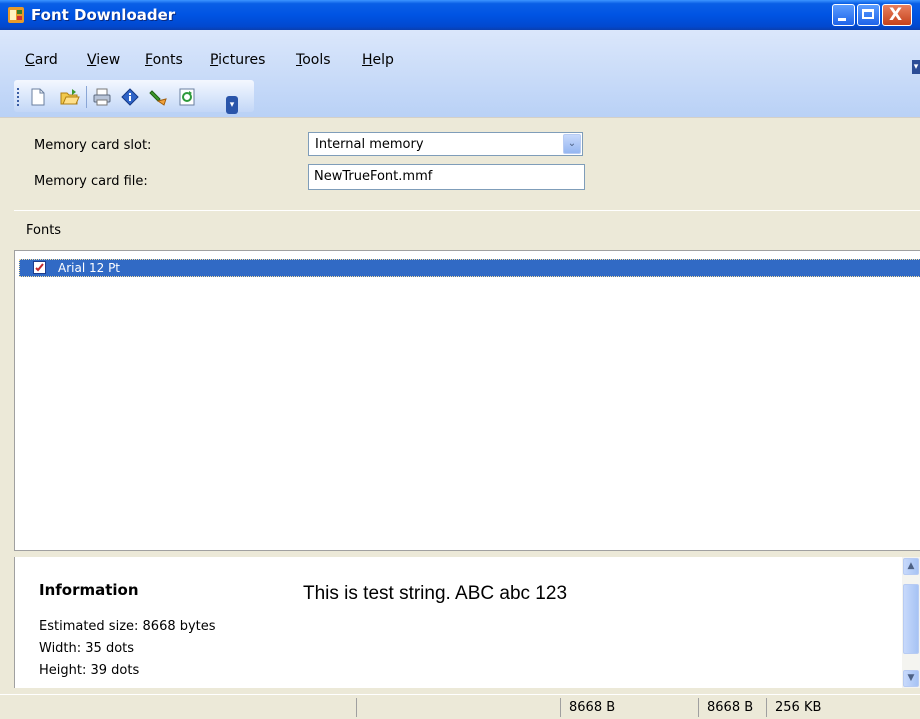 Image resolution: width=920 pixels, height=719 pixels. What do you see at coordinates (91, 181) in the screenshot?
I see `memory-file-label: Memory card file:` at bounding box center [91, 181].